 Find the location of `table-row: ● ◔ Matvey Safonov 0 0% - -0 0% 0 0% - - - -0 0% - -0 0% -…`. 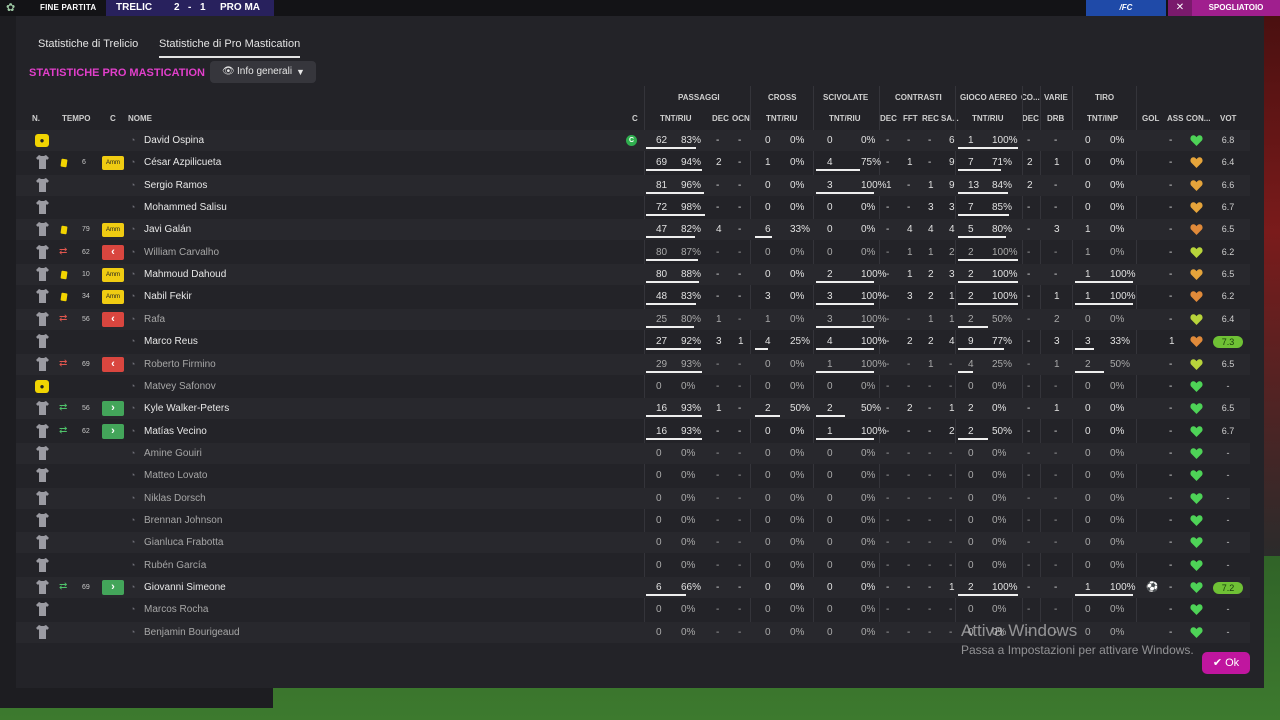

table-row: ● ◔ Matvey Safonov 0 0% - -0 0% 0 0% - - - -0 0% - -0 0% -… is located at coordinates (633, 386).